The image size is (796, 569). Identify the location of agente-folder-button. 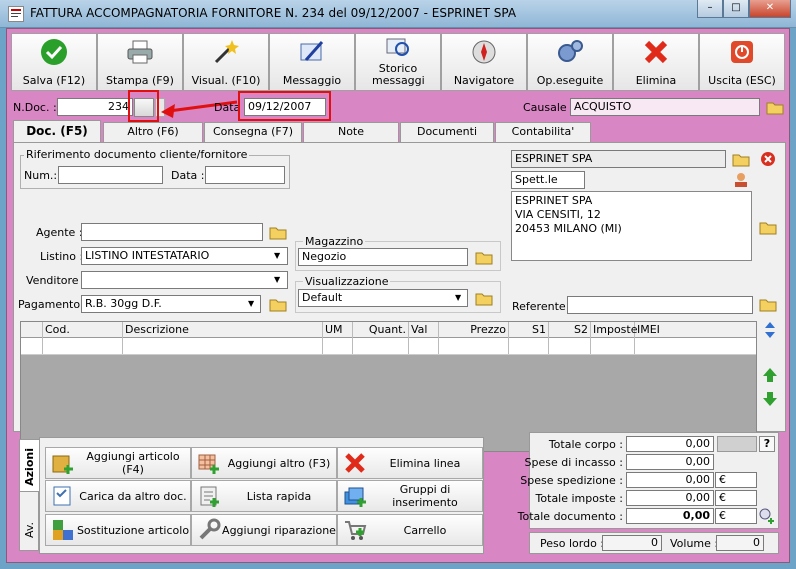
(278, 232).